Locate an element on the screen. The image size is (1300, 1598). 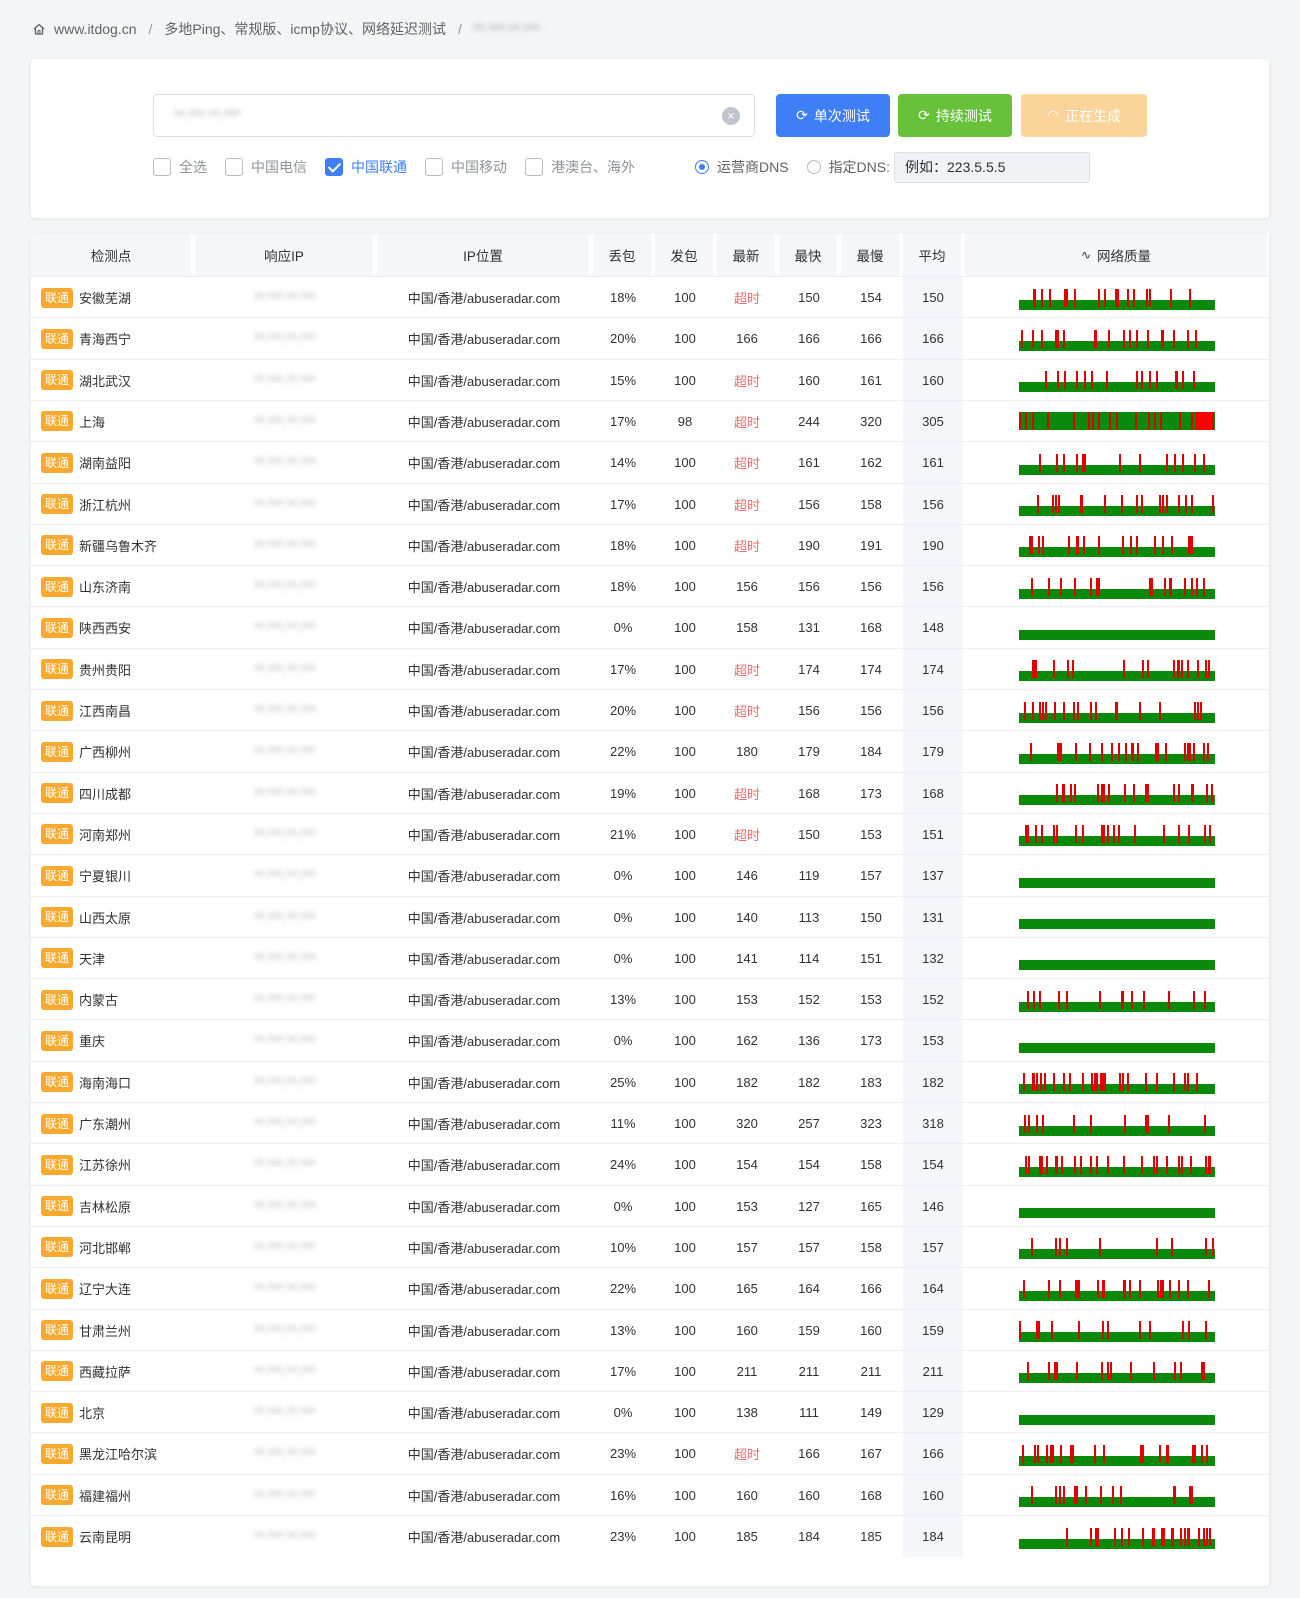
cell-node: 联通 天津 is located at coordinates (112, 958).